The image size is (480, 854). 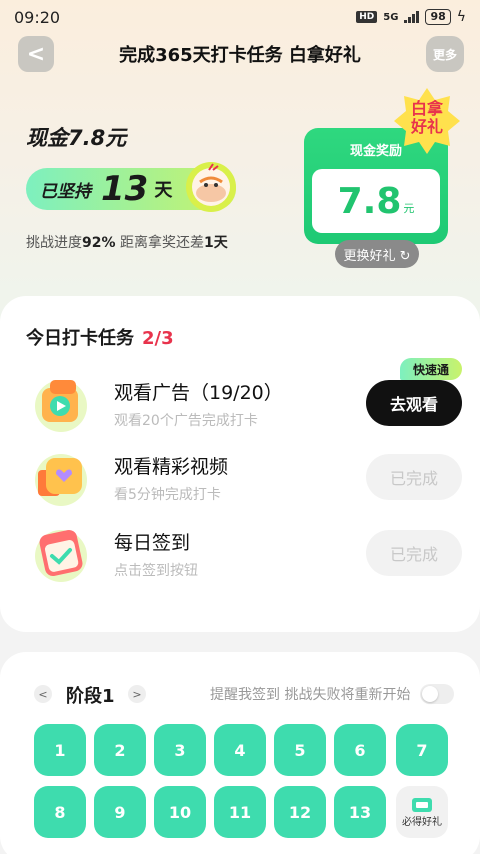 I want to click on day-tile: 6, so click(x=360, y=750).